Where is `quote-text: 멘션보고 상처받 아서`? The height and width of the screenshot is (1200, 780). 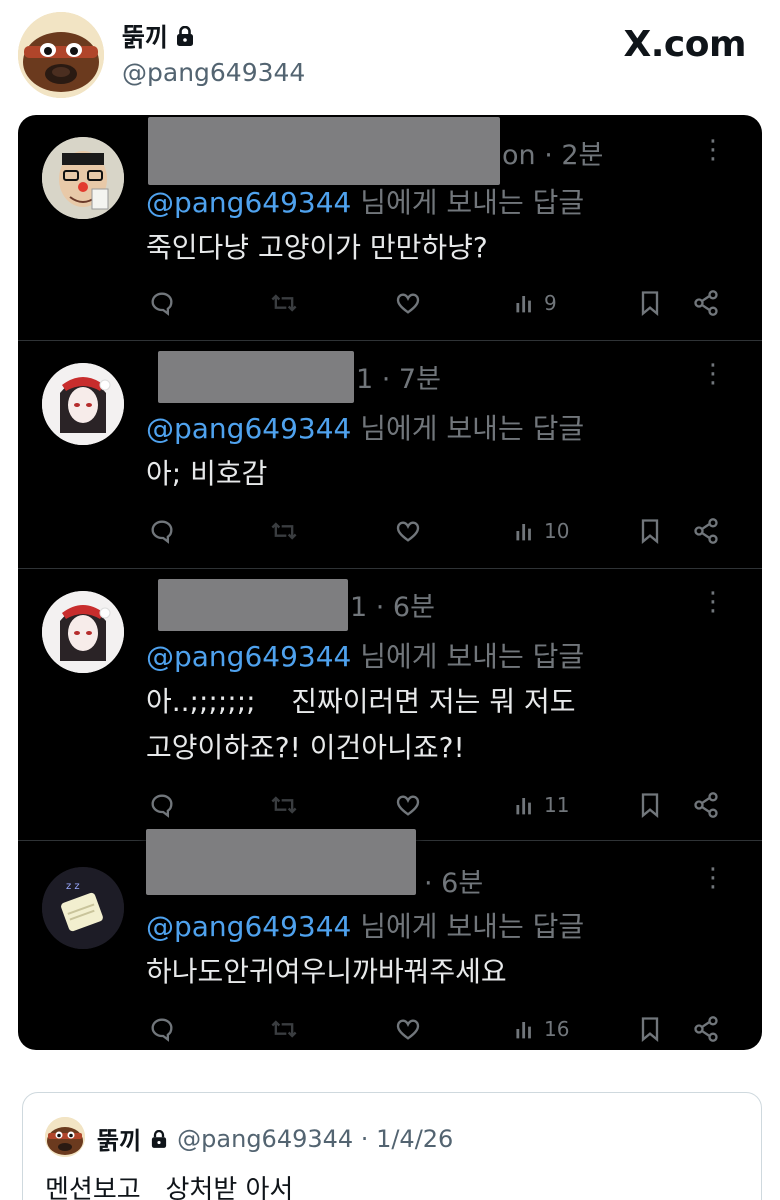 quote-text: 멘션보고 상처받 아서 is located at coordinates (169, 1187).